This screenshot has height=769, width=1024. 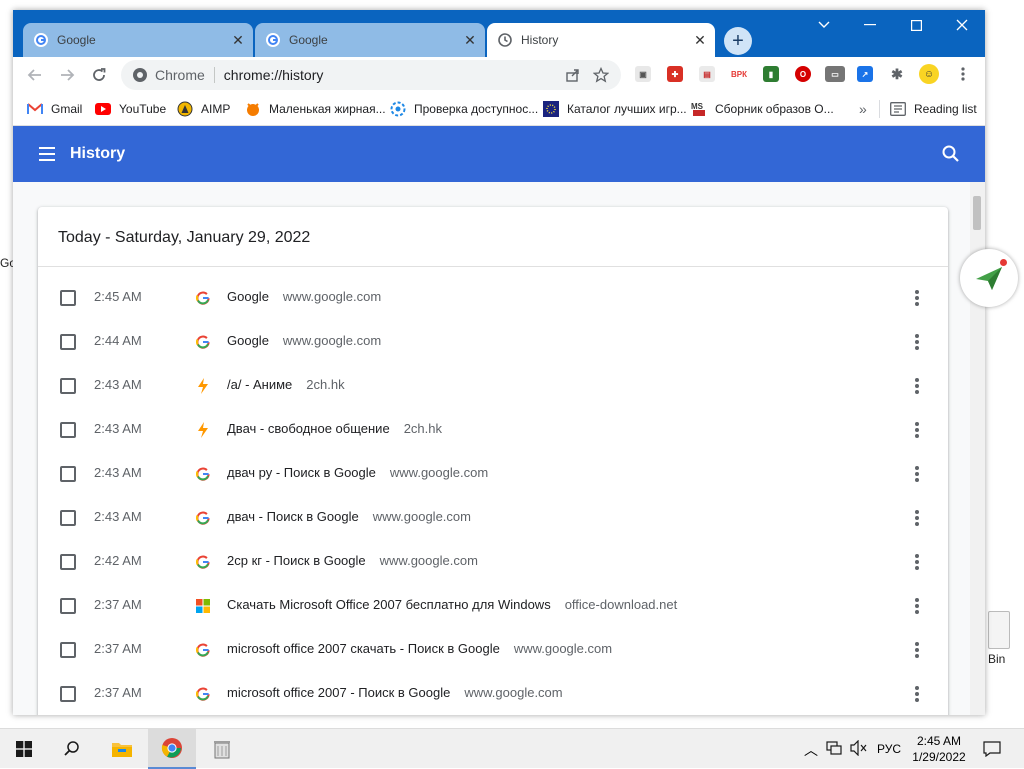 I want to click on language-indicator: РУС, so click(x=889, y=749).